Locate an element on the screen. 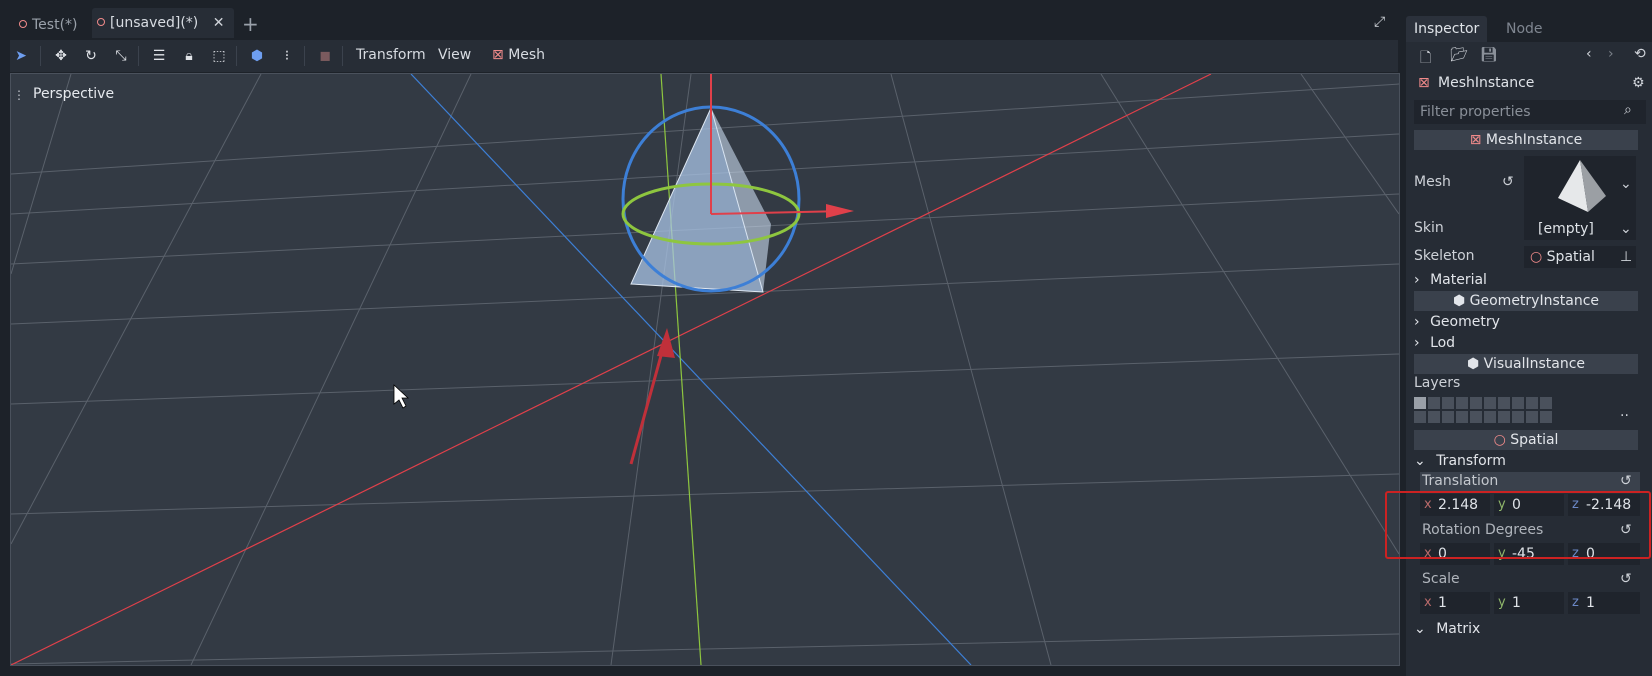  mesh-icon: ⊠ is located at coordinates (498, 55).